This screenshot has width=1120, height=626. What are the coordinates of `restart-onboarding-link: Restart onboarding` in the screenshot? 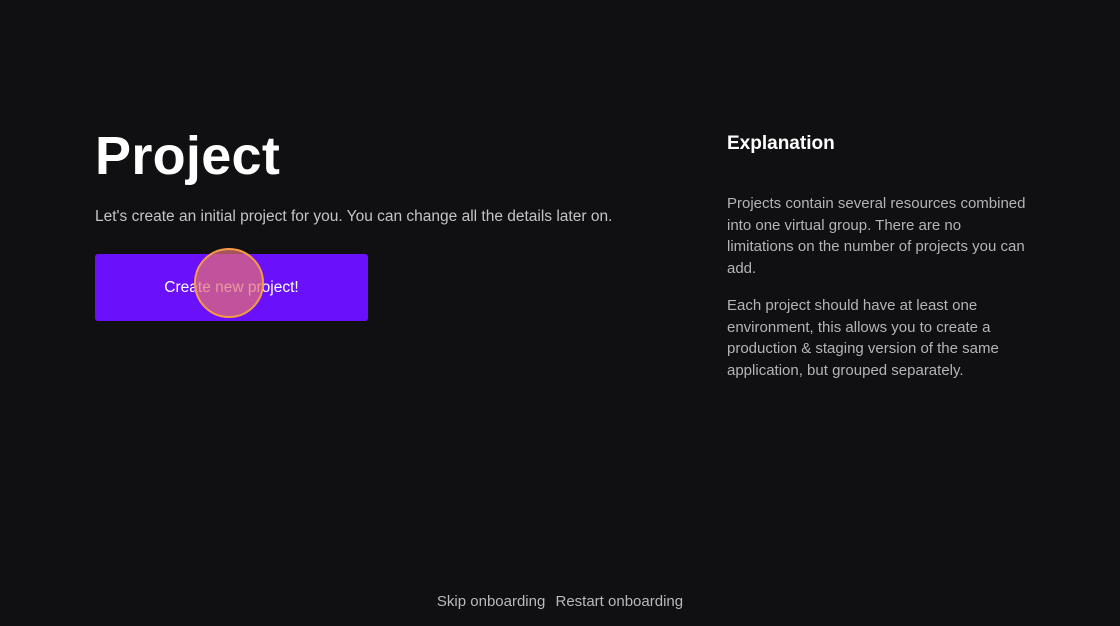 It's located at (620, 601).